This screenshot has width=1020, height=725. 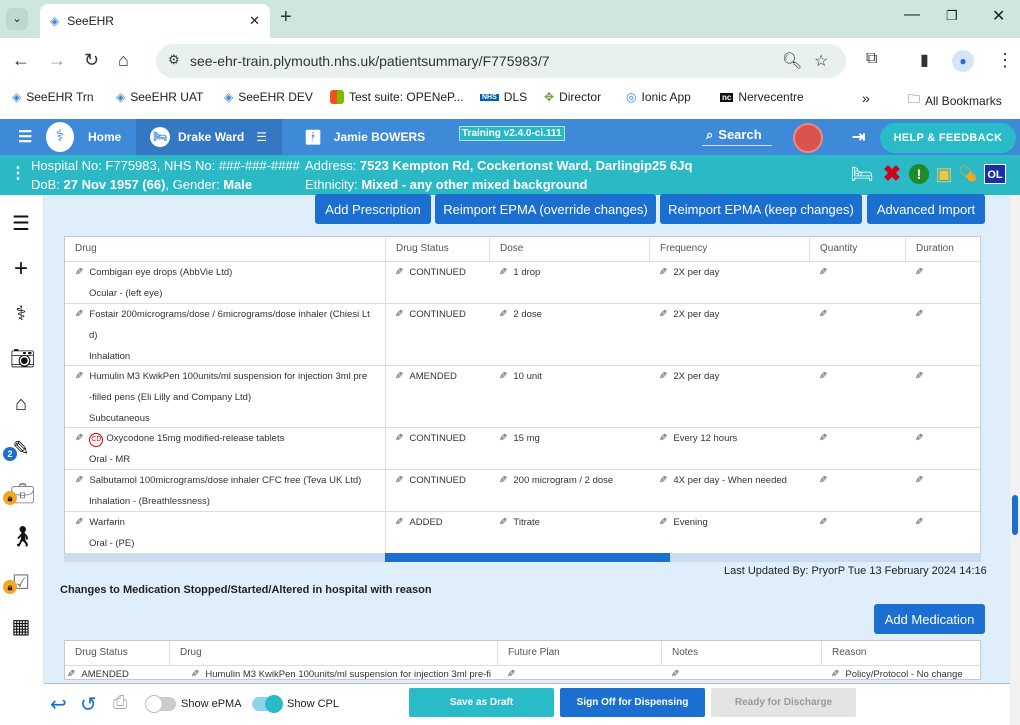 I want to click on forward-icon: →, so click(x=57, y=60).